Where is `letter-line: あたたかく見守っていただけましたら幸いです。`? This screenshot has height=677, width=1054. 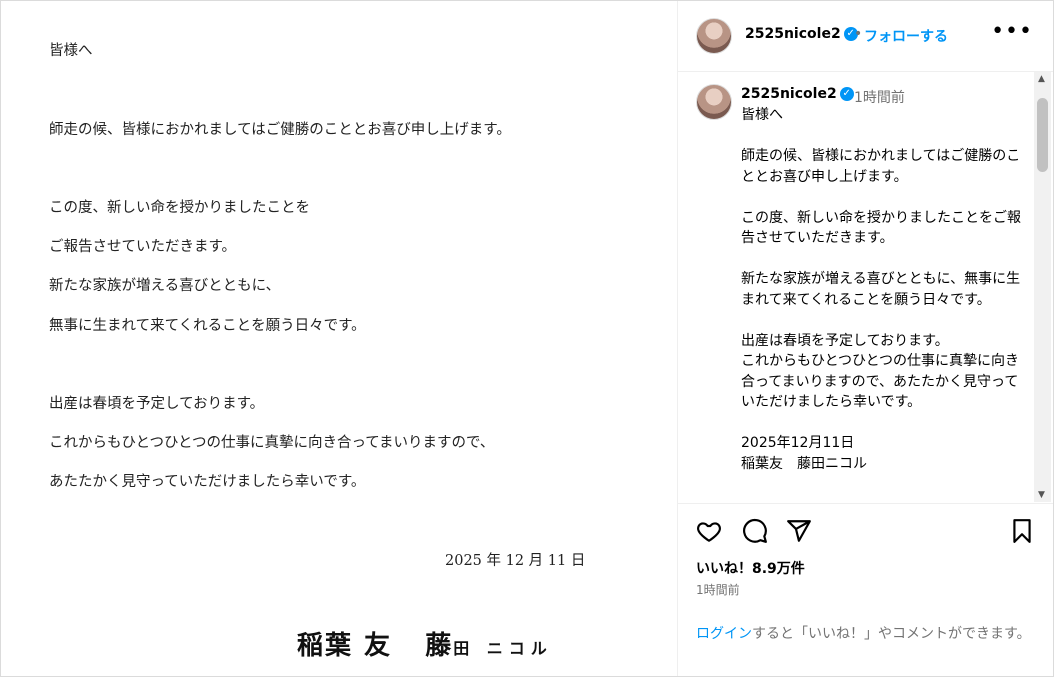 letter-line: あたたかく見守っていただけましたら幸いです。 is located at coordinates (207, 482).